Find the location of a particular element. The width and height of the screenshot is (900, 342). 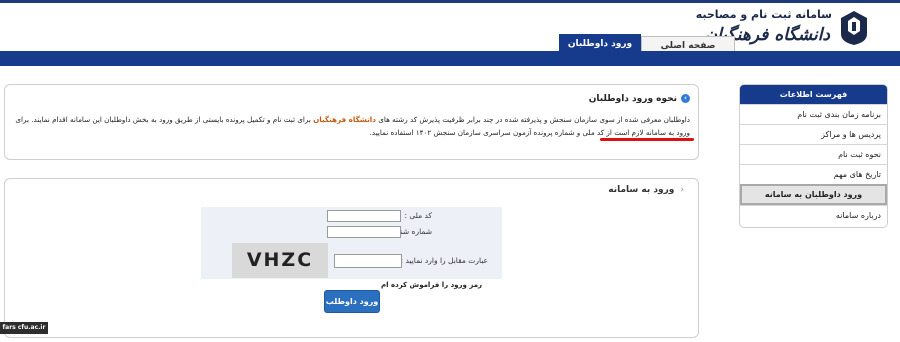

sidebar-item-candidate-login: ورود داوطلبان به سامانه is located at coordinates (813, 194).